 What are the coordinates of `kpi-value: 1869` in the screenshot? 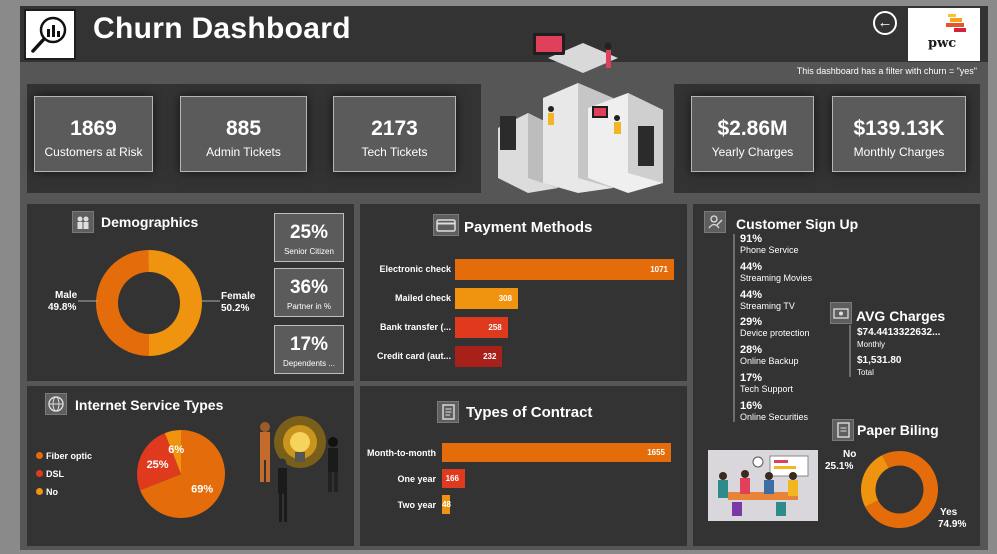 It's located at (93, 128).